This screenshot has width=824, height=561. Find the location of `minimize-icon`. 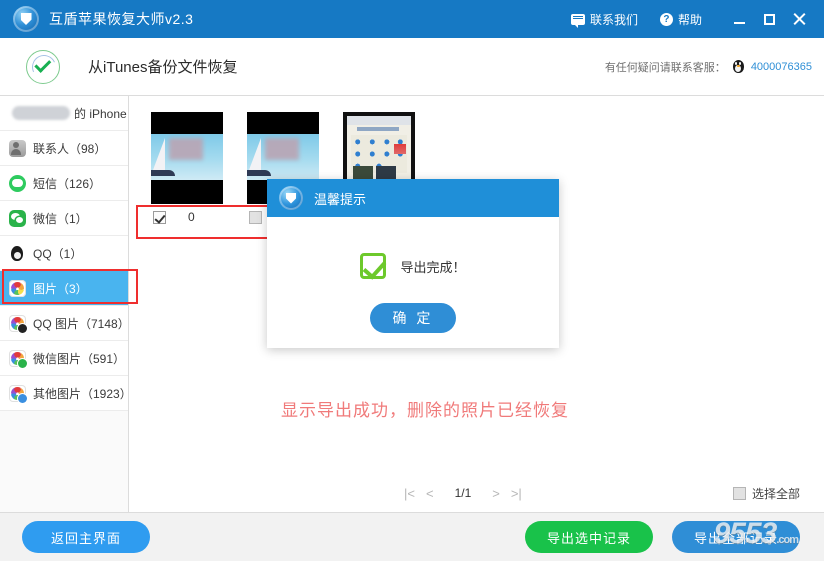

minimize-icon is located at coordinates (739, 23).